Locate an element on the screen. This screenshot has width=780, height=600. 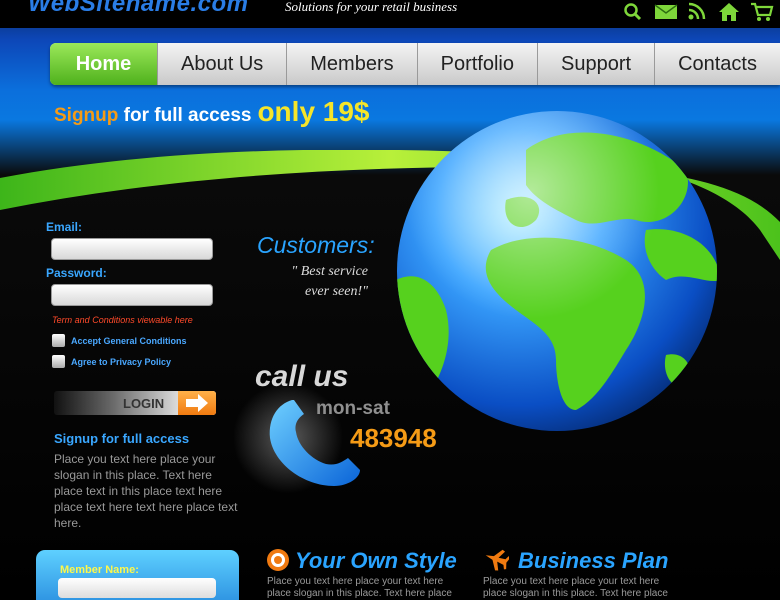
accept-conditions-checkbox is located at coordinates (58, 340).